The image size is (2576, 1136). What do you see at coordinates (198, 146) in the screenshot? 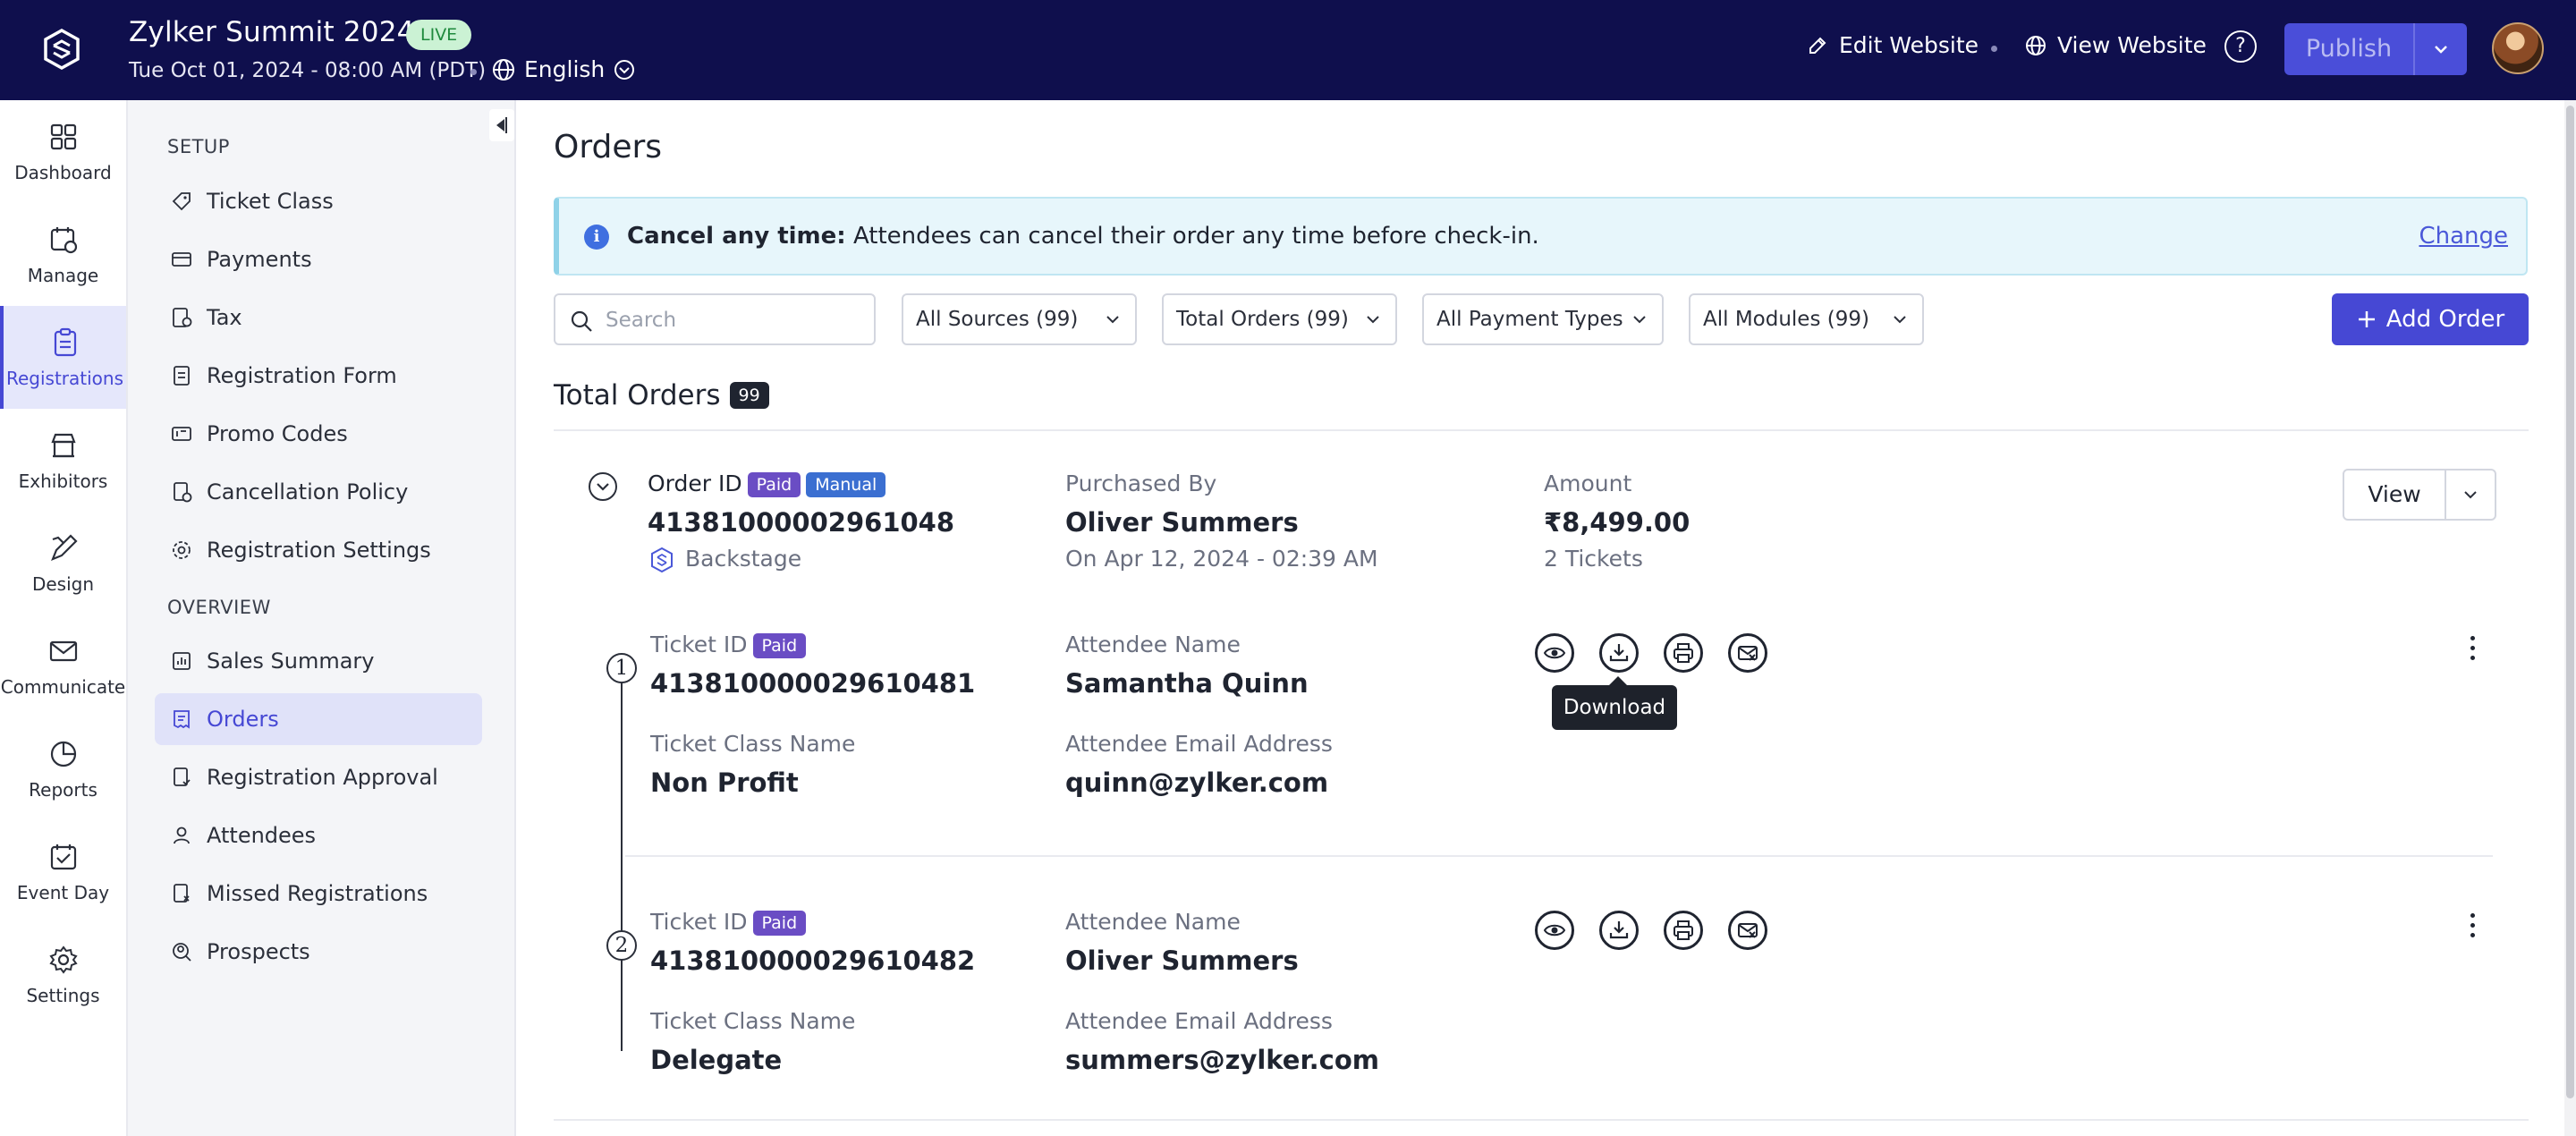
I see `setup-heading: SETUP` at bounding box center [198, 146].